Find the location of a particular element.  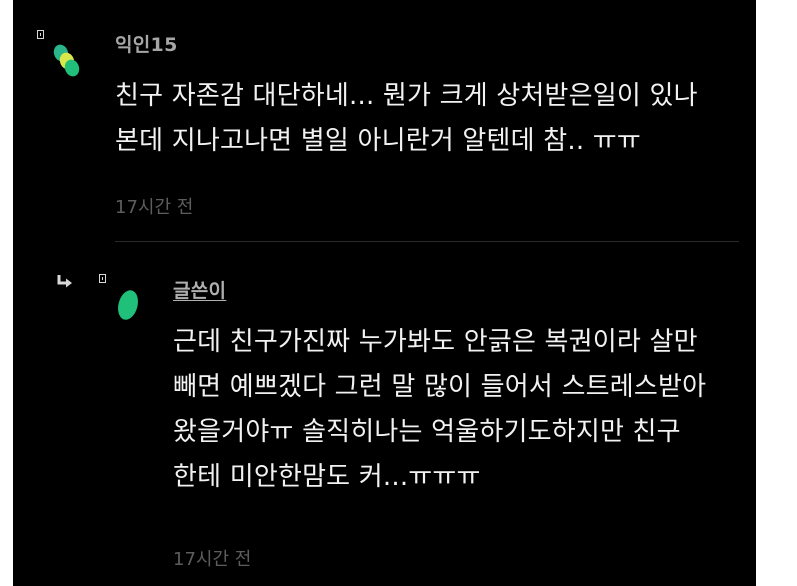

reply-nickname: 글쓴이 is located at coordinates (199, 289).